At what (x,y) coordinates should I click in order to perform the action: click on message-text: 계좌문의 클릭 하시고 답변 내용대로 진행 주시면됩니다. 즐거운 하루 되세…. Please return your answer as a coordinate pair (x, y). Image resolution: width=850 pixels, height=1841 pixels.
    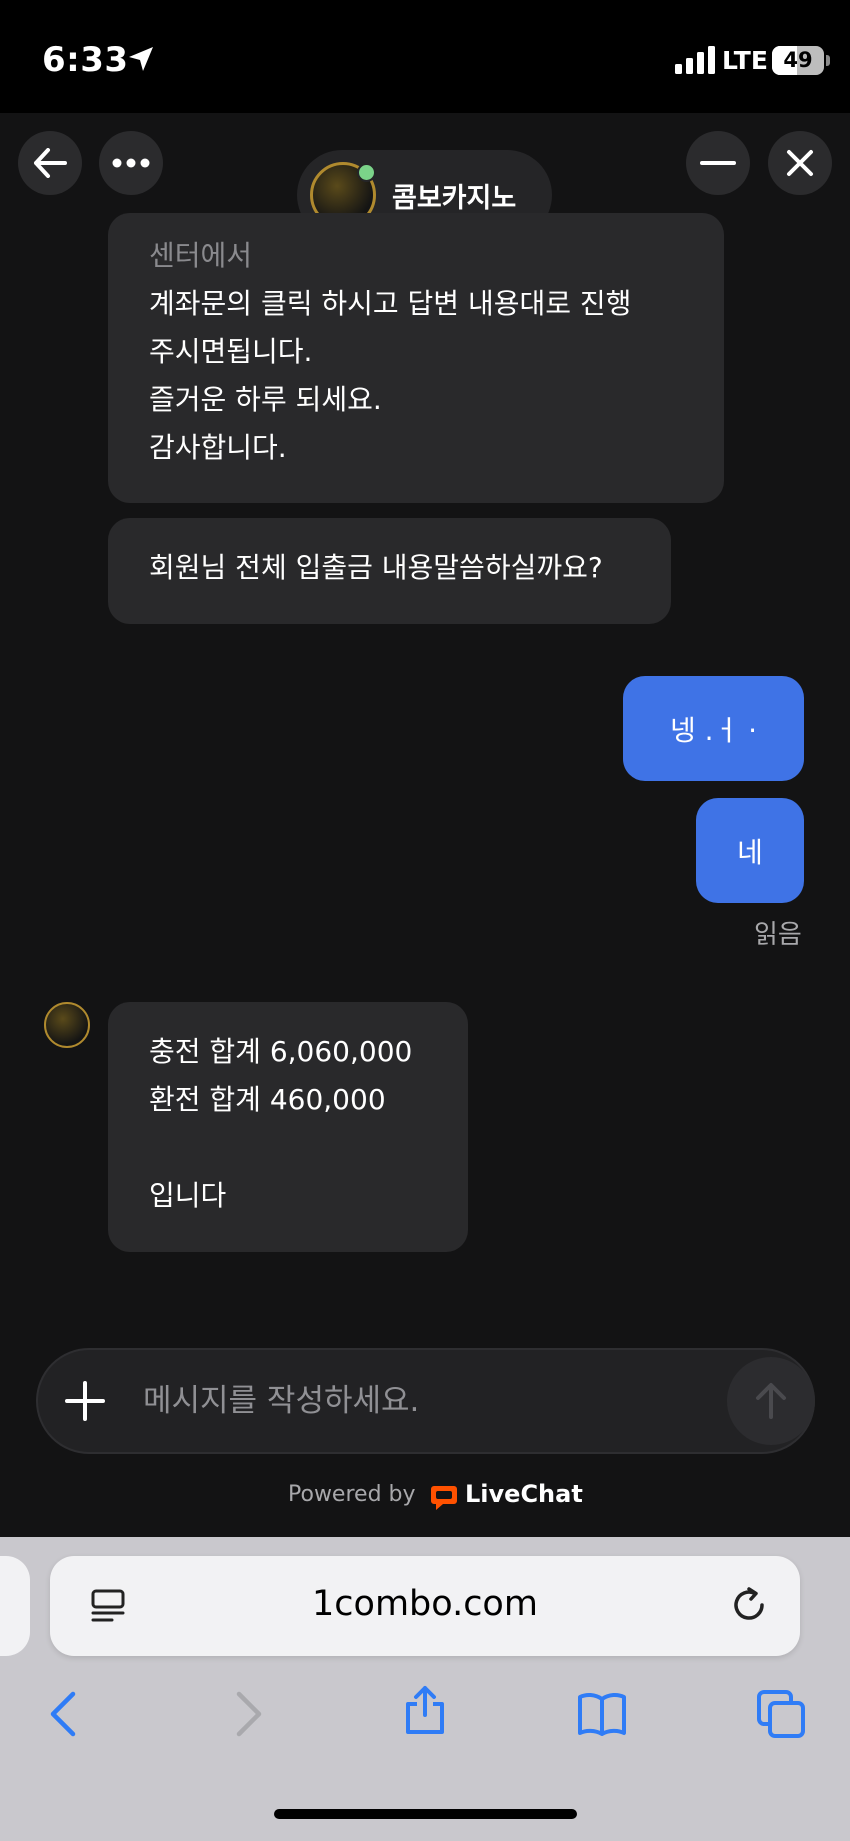
    Looking at the image, I should click on (390, 375).